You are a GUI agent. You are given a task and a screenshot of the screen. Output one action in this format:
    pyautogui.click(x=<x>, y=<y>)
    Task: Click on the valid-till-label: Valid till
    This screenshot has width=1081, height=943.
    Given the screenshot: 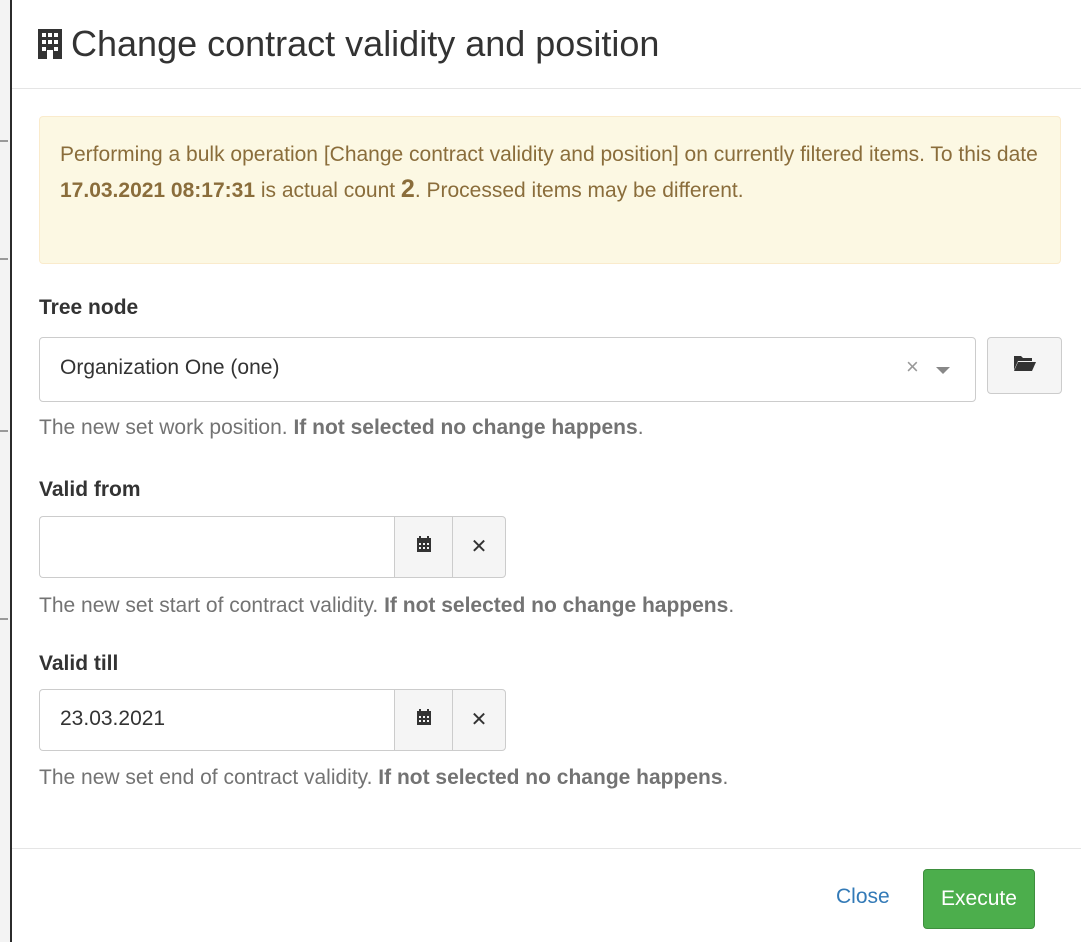 What is the action you would take?
    pyautogui.click(x=79, y=663)
    